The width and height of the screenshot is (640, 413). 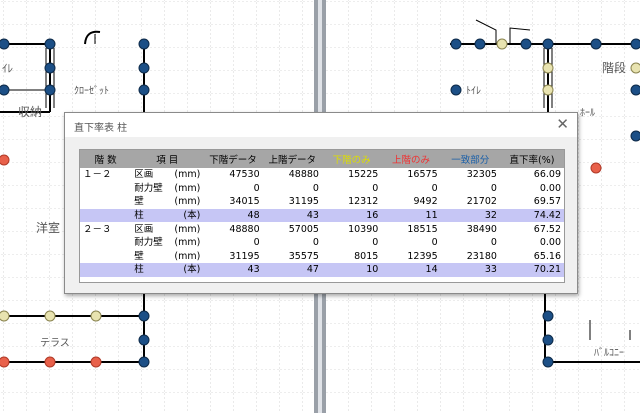 I want to click on close-icon: ✕, so click(x=562, y=124).